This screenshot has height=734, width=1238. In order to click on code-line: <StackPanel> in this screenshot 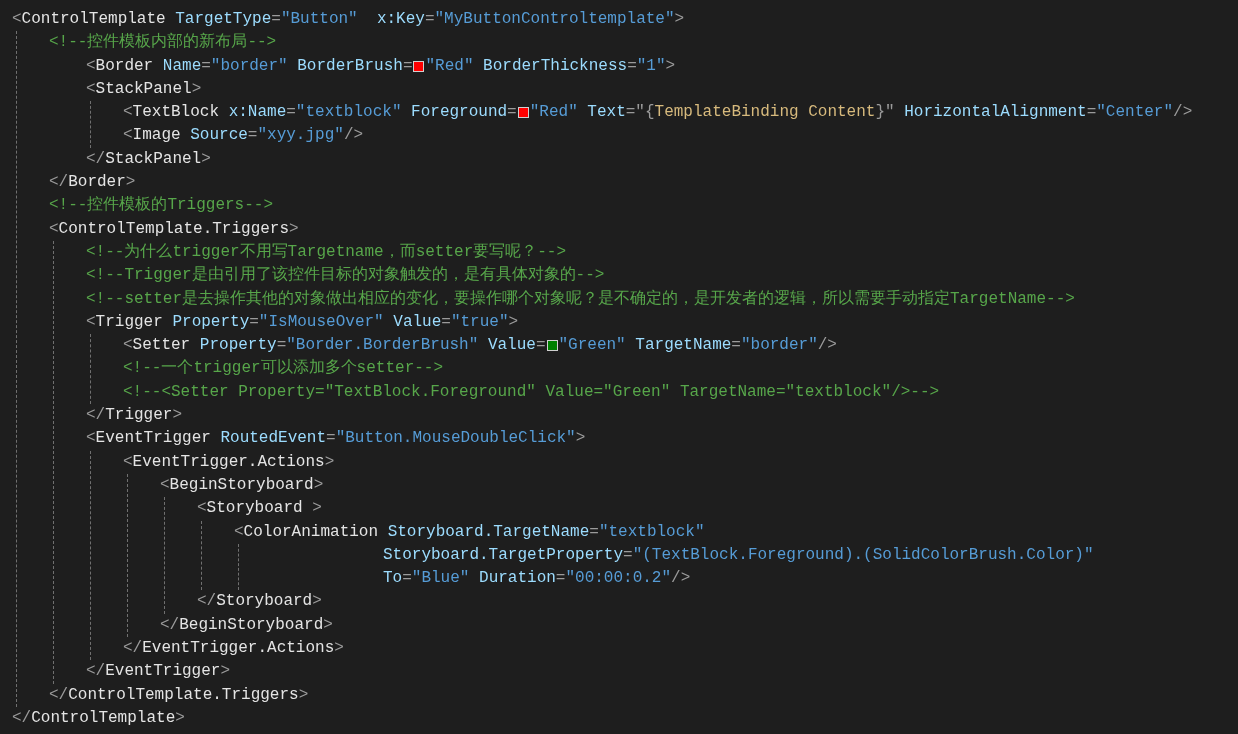, I will do `click(144, 89)`.